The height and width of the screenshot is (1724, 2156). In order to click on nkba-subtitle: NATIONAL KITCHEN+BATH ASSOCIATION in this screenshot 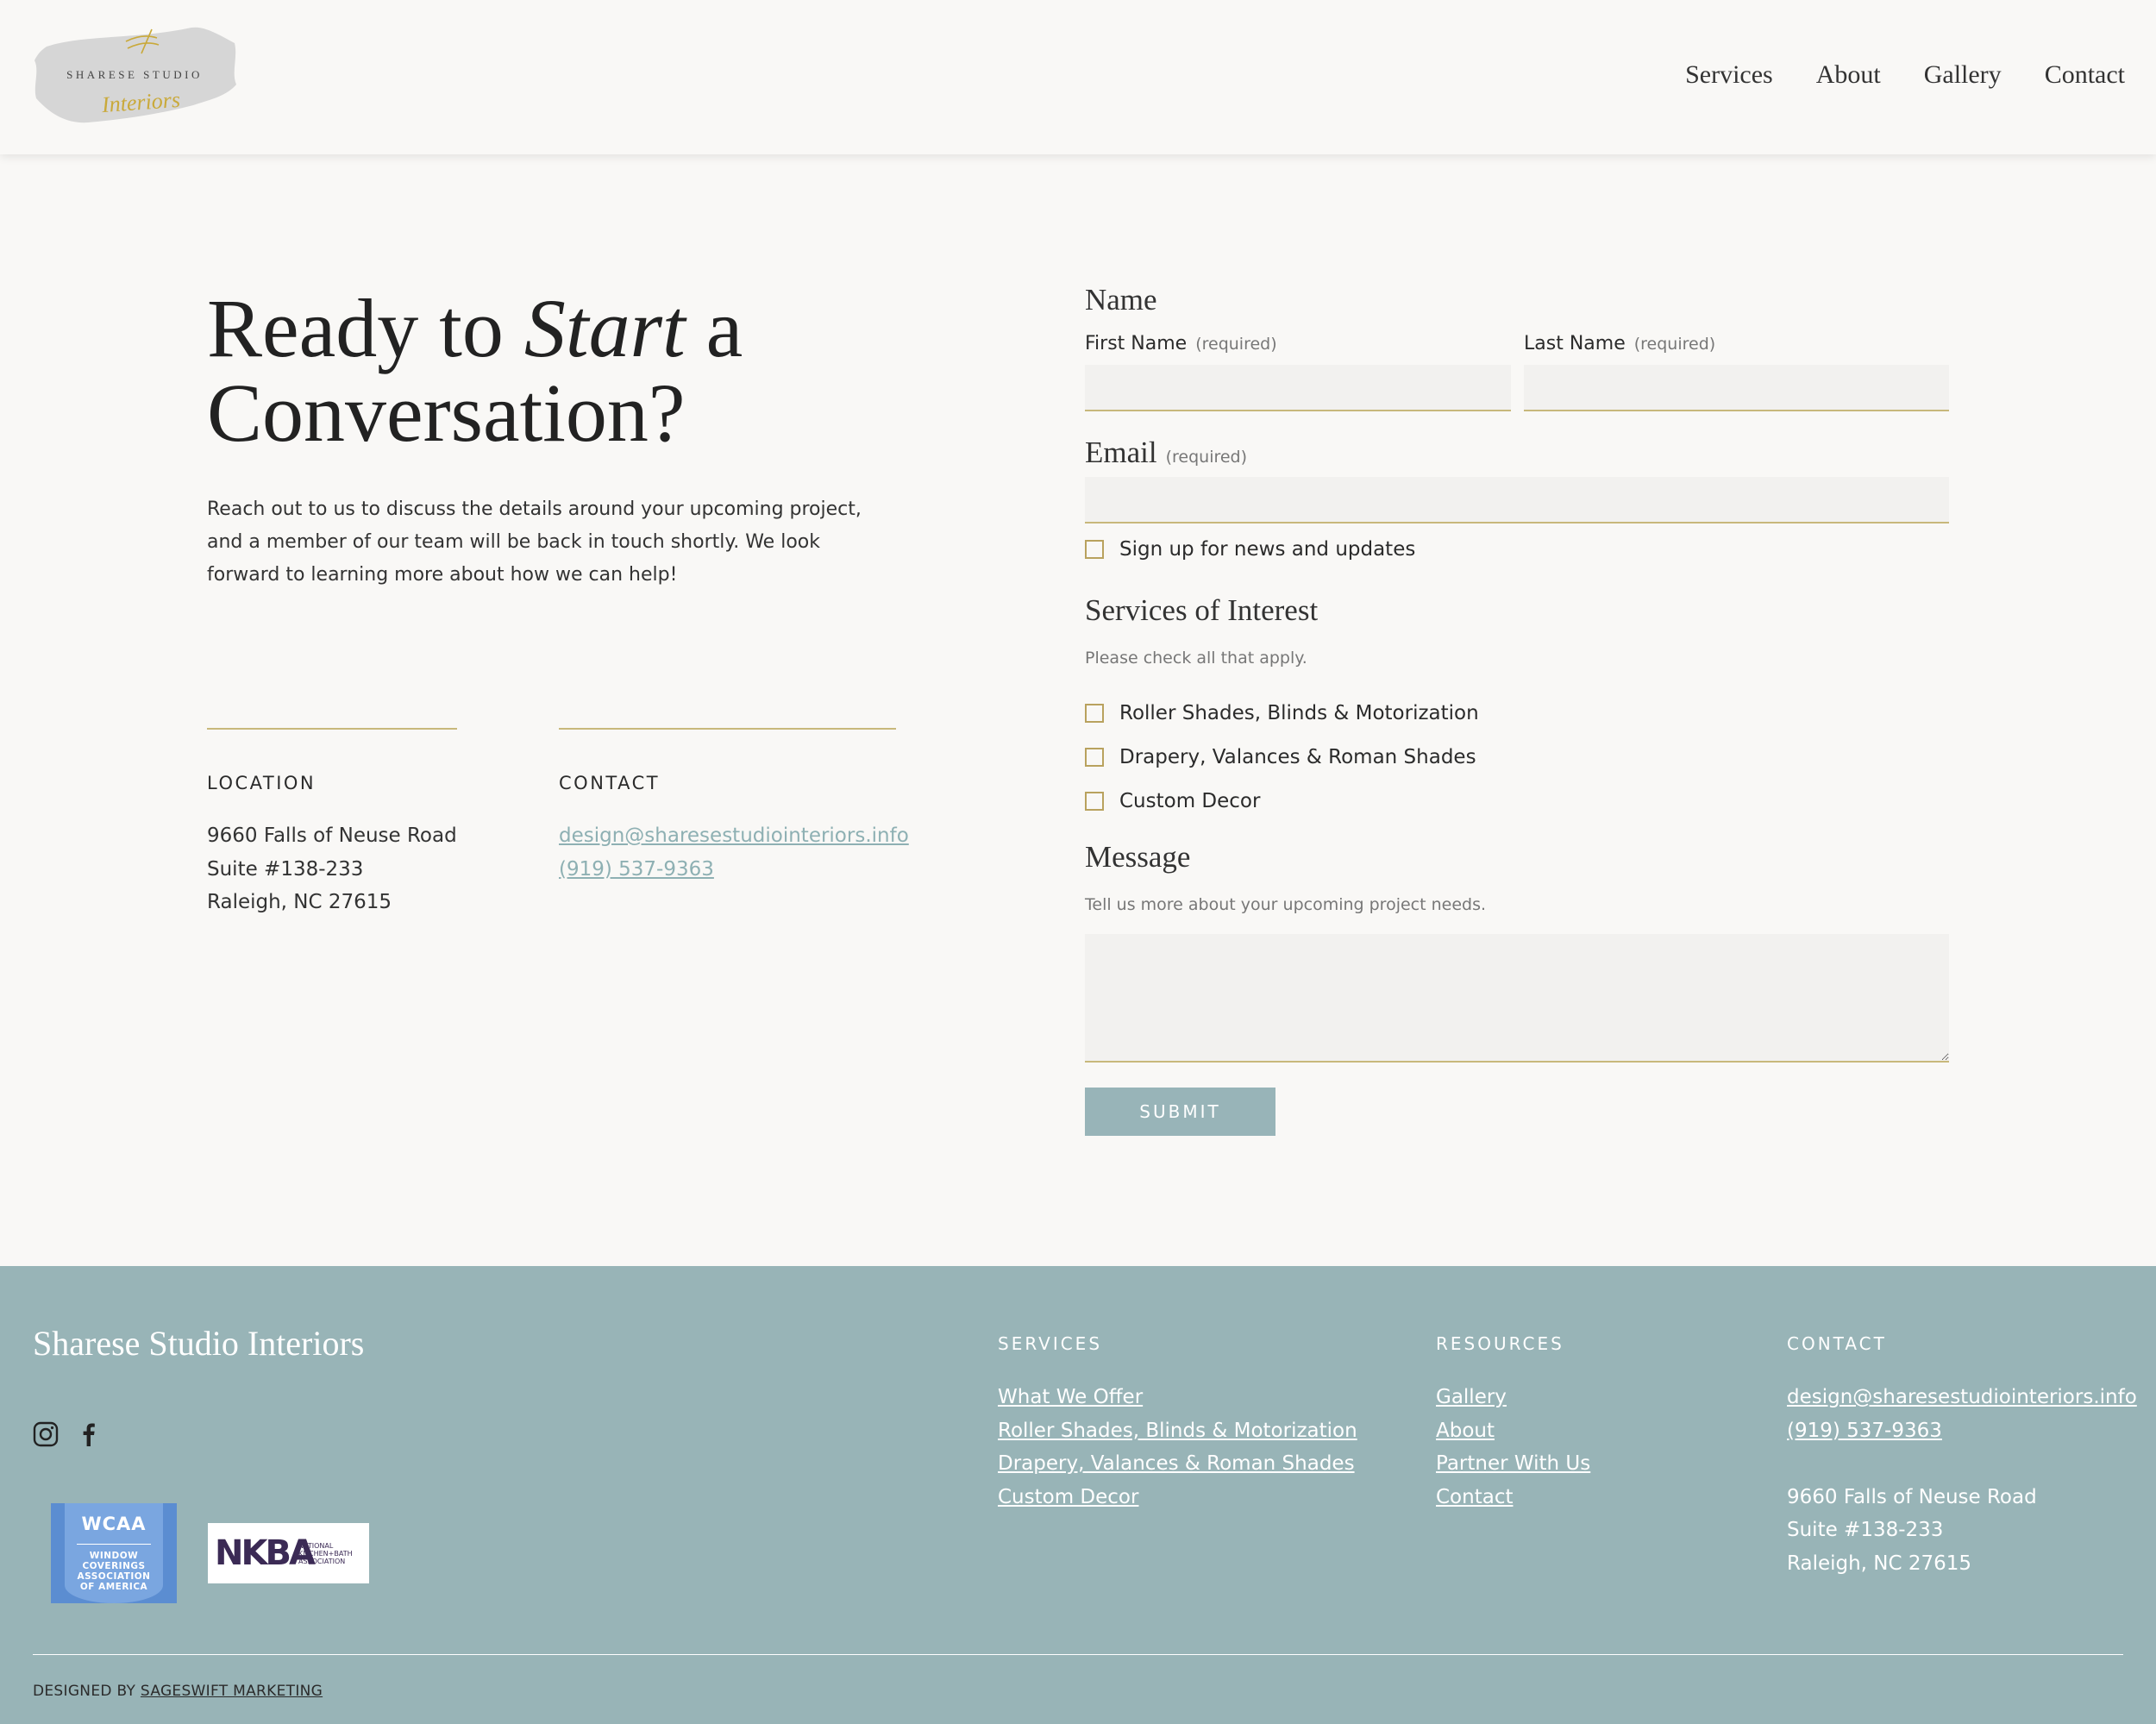, I will do `click(325, 1553)`.